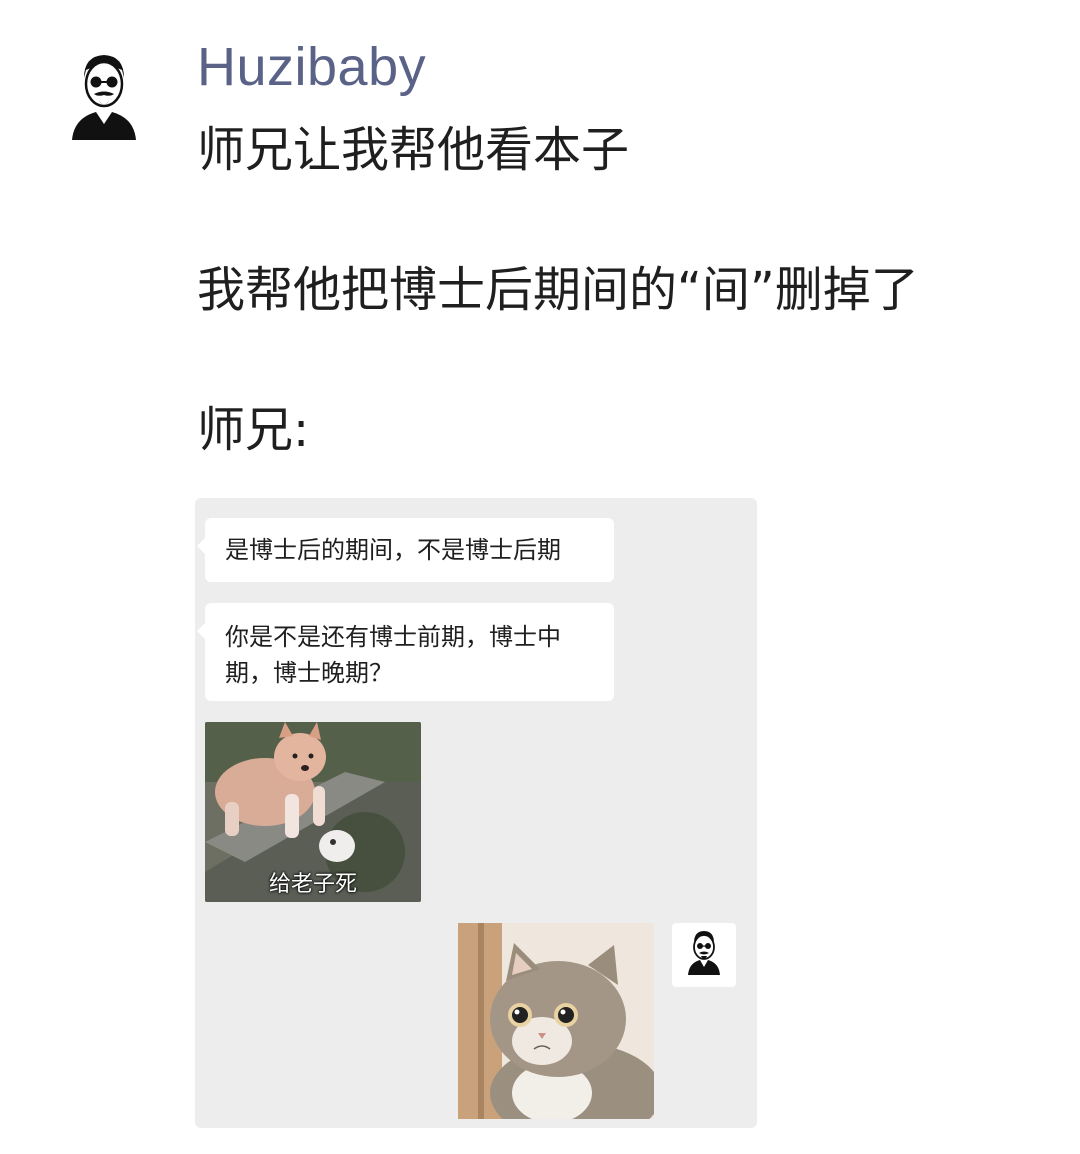  Describe the element at coordinates (405, 550) in the screenshot. I see `chat-message-bubble: 是博士后的期间，不是博士后期` at that location.